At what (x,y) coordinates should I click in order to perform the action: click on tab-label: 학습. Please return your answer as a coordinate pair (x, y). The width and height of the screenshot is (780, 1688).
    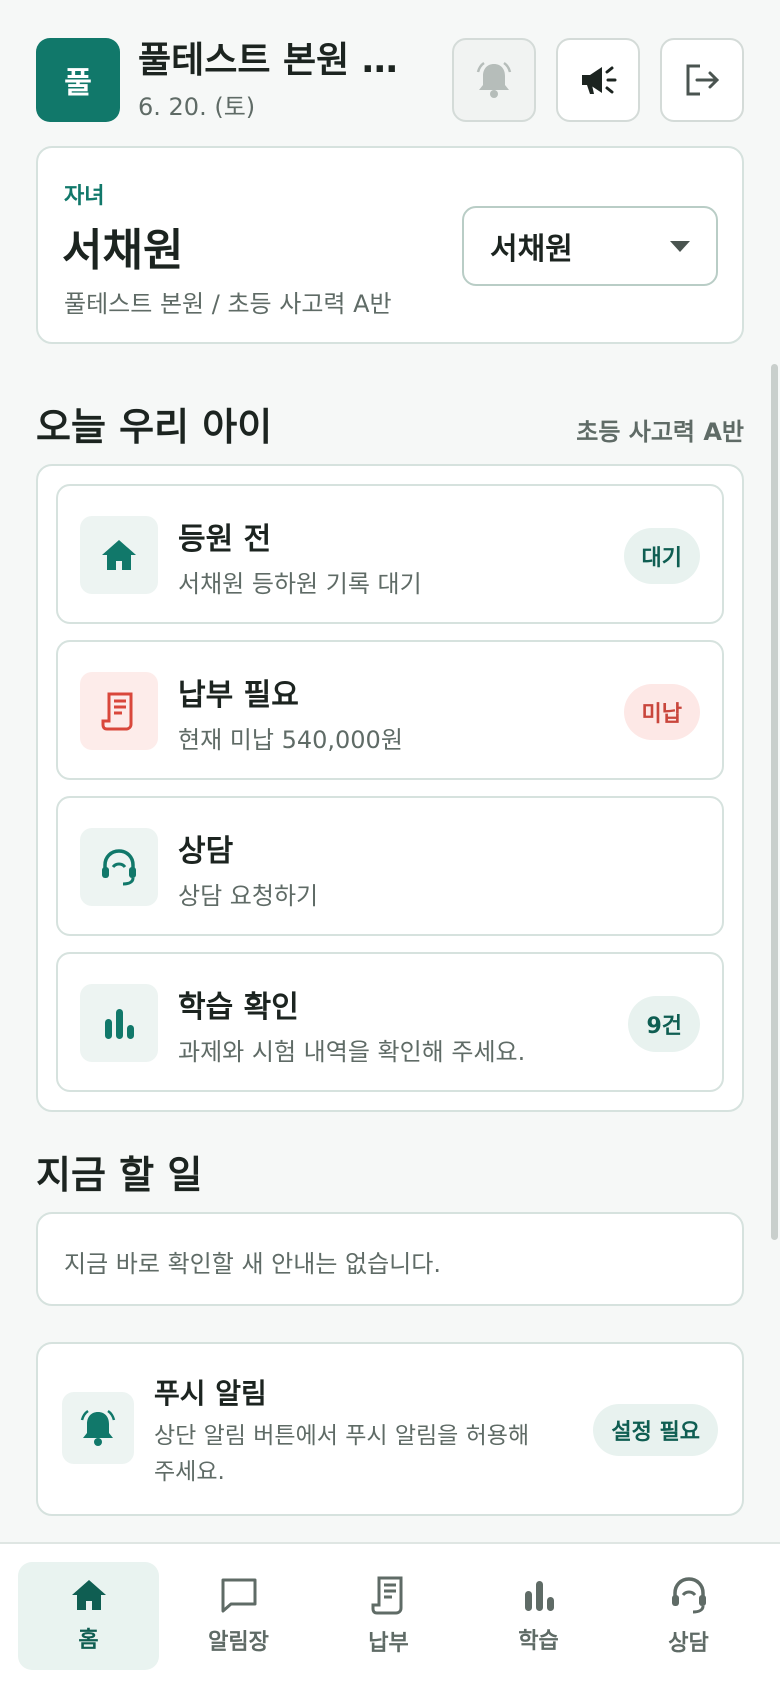
    Looking at the image, I should click on (538, 1641).